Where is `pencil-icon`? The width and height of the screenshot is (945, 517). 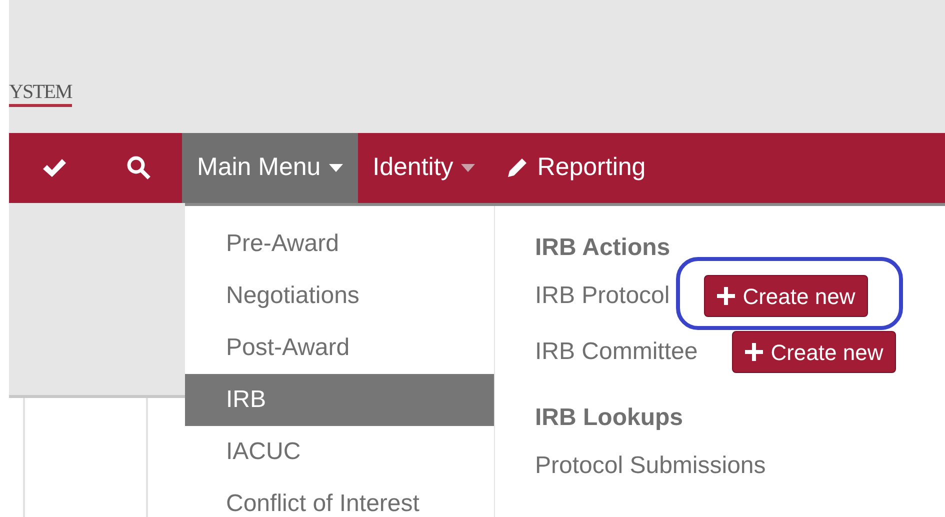
pencil-icon is located at coordinates (517, 168).